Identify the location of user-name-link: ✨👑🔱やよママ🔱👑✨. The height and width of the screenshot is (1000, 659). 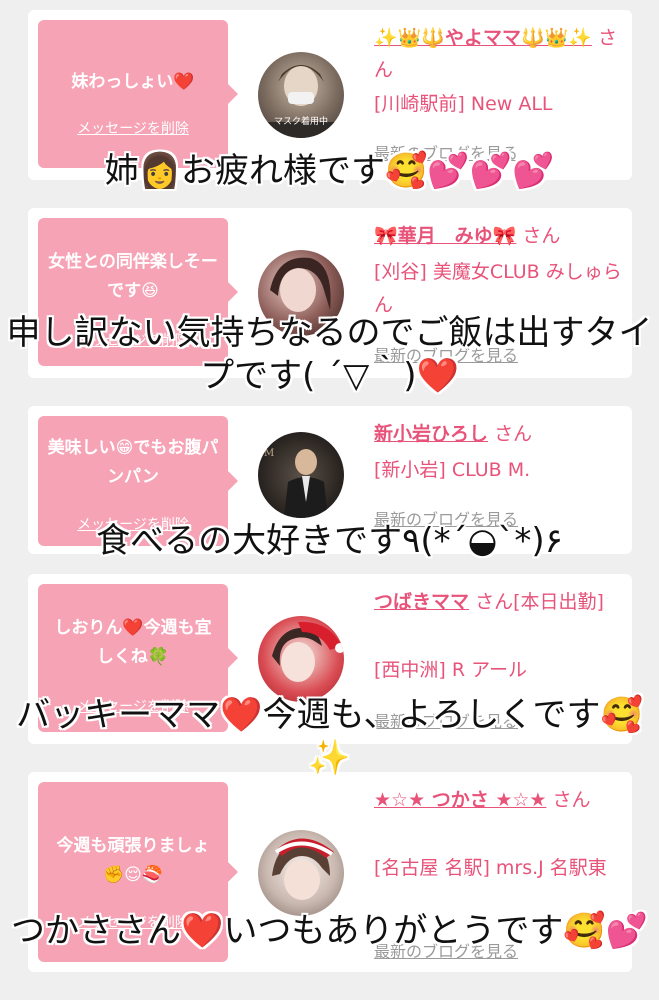
(483, 38).